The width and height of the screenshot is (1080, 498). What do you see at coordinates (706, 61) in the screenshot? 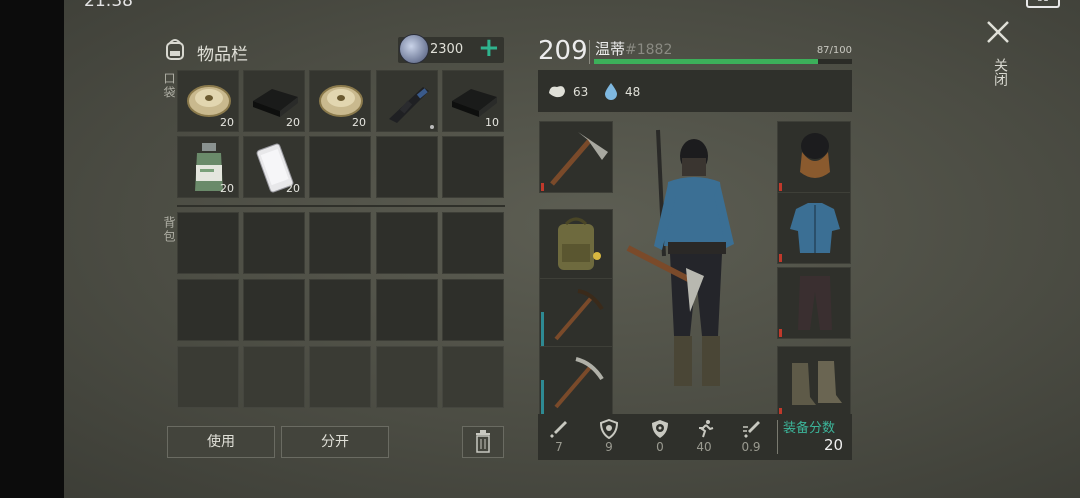
I see `health-bar-fill` at bounding box center [706, 61].